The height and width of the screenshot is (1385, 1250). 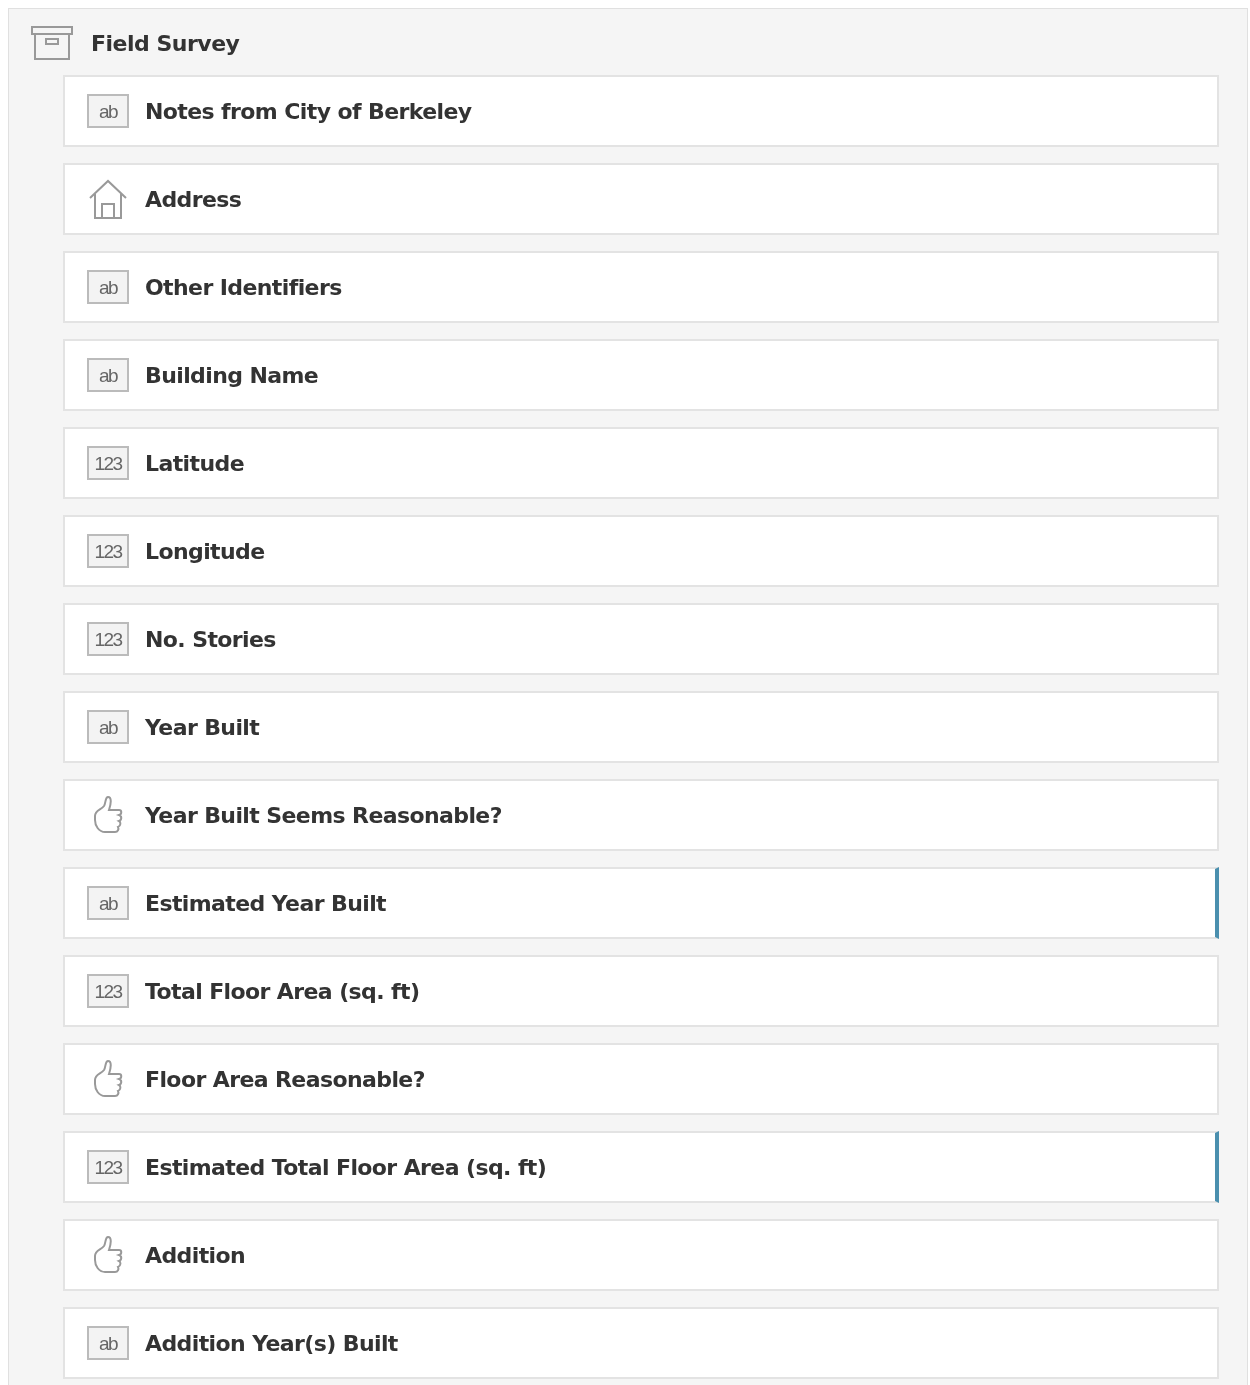 What do you see at coordinates (52, 43) in the screenshot?
I see `archive-box-icon` at bounding box center [52, 43].